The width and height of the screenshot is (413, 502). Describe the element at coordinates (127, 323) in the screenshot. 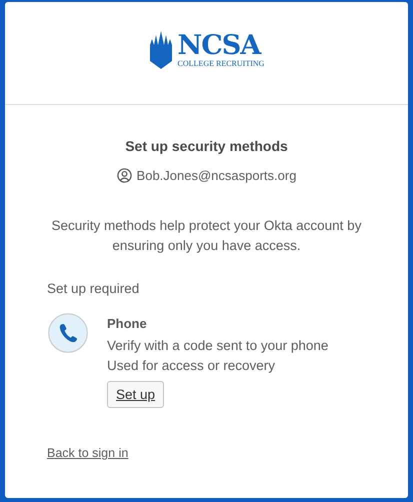

I see `method-name: Phone` at that location.